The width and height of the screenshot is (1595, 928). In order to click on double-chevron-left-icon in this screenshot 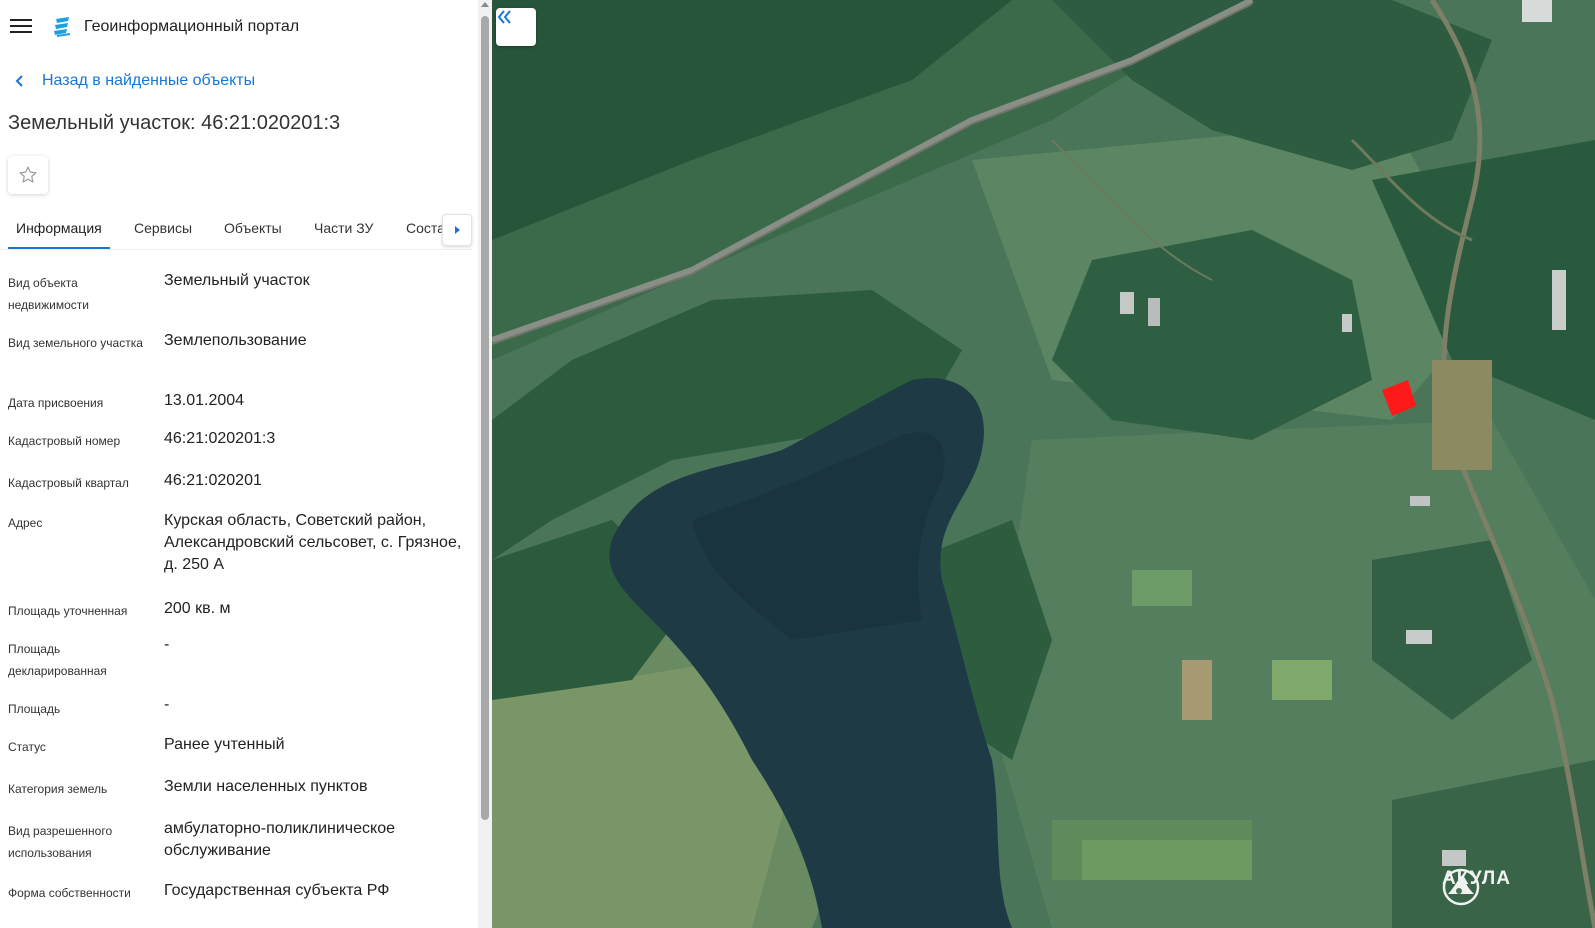, I will do `click(504, 17)`.